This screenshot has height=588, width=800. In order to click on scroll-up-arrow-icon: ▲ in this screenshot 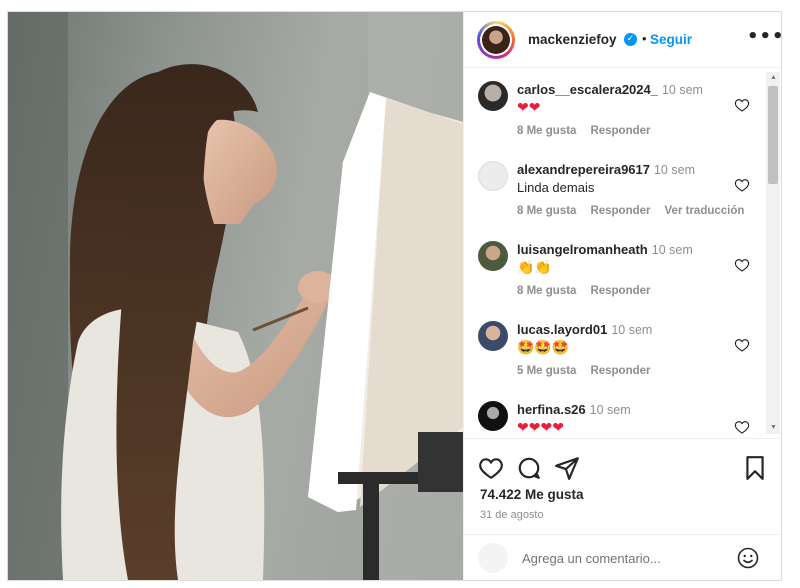, I will do `click(773, 77)`.